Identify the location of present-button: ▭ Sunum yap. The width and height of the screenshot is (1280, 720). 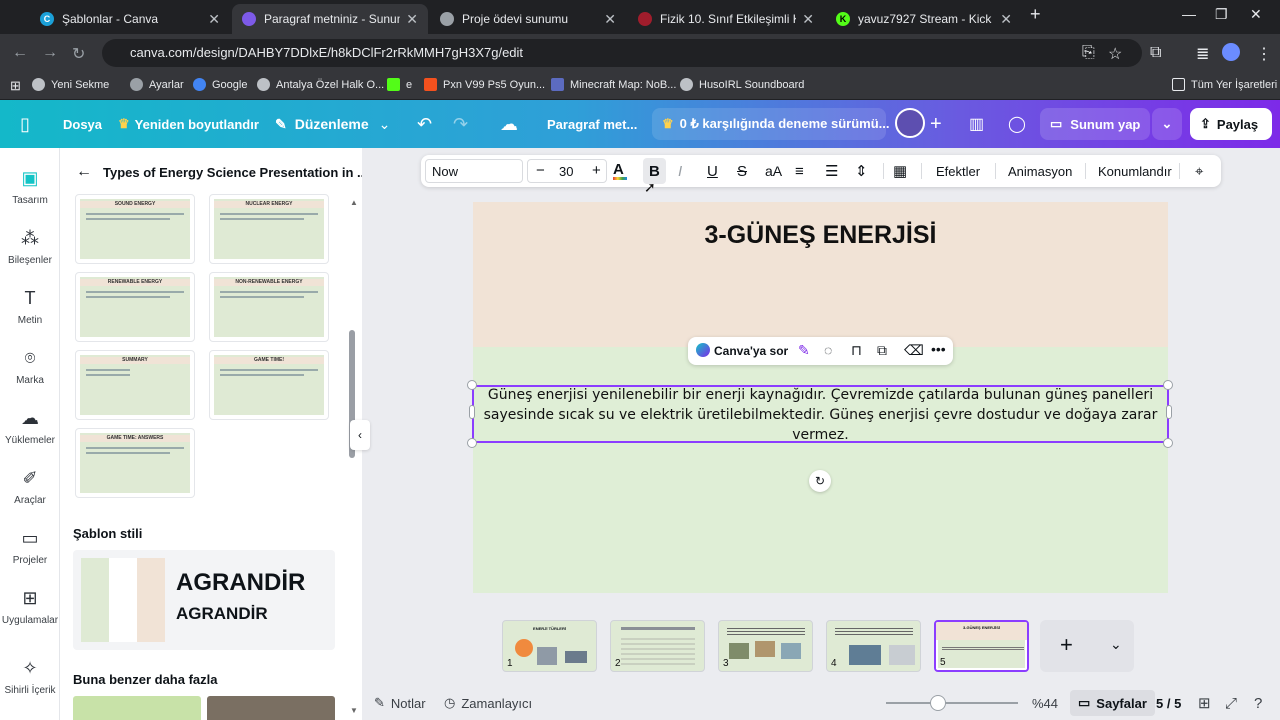
(1095, 124).